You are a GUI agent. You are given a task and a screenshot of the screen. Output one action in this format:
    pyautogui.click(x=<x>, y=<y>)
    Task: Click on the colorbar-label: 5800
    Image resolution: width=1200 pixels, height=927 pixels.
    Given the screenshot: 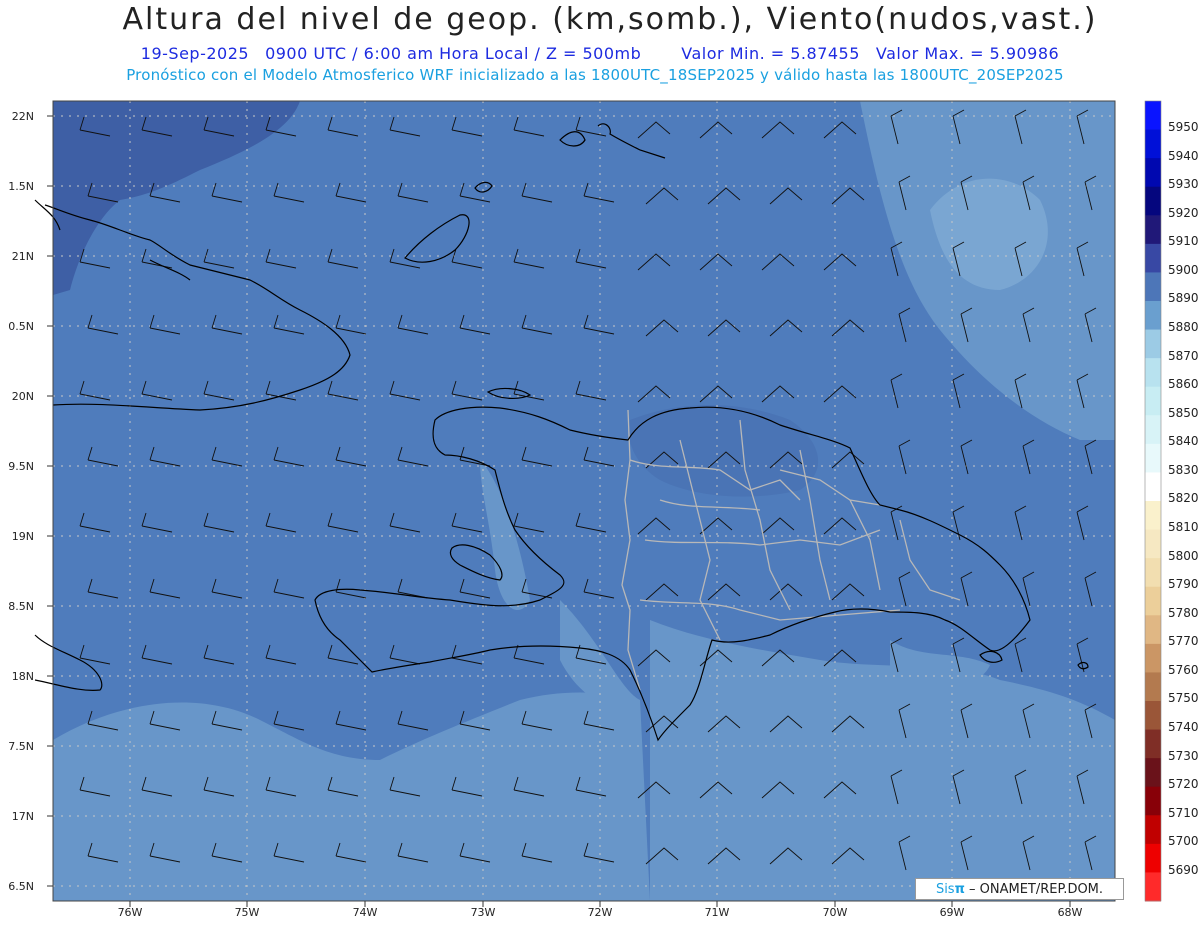 What is the action you would take?
    pyautogui.click(x=1183, y=555)
    